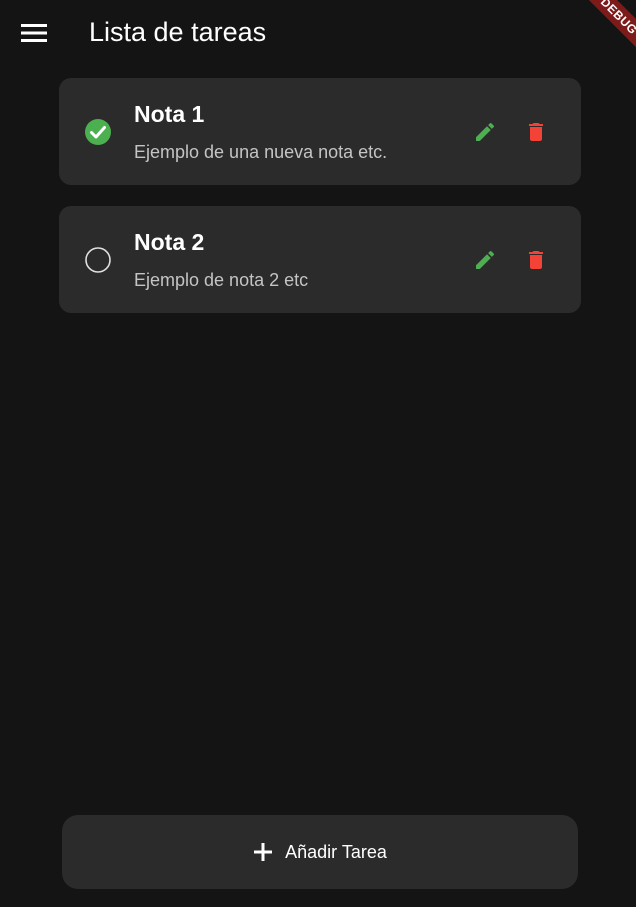 This screenshot has height=907, width=636. What do you see at coordinates (98, 132) in the screenshot?
I see `check-circle-icon` at bounding box center [98, 132].